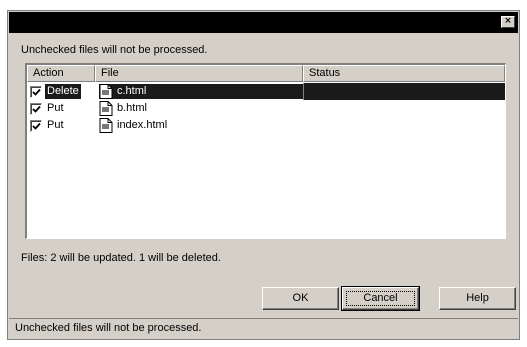 This screenshot has width=527, height=347. Describe the element at coordinates (199, 73) in the screenshot. I see `column-header-file: File` at that location.